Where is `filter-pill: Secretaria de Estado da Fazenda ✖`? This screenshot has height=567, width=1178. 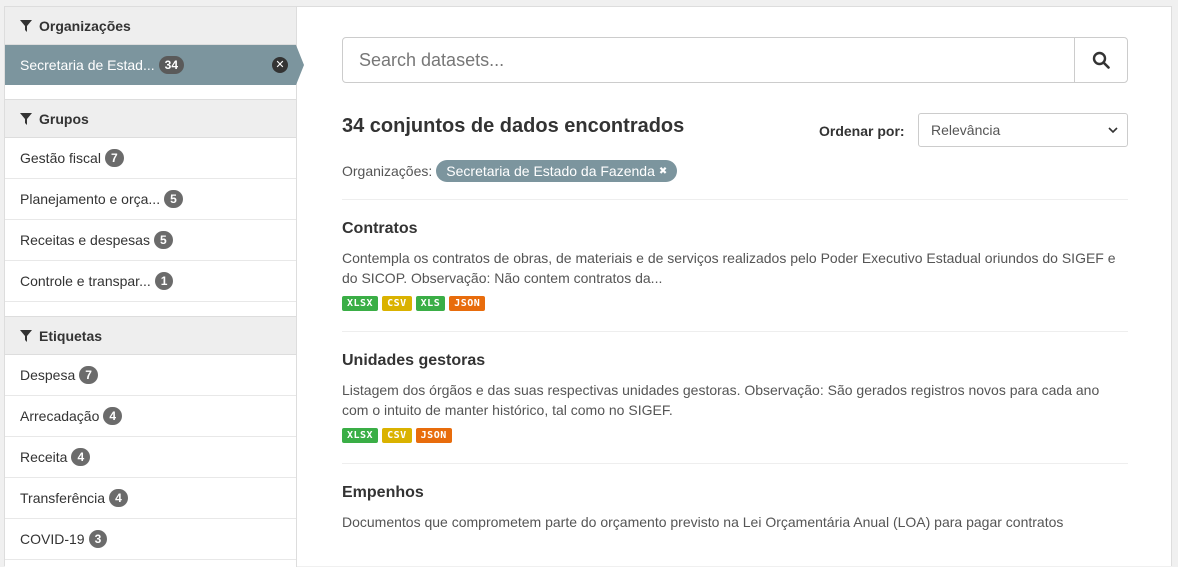 filter-pill: Secretaria de Estado da Fazenda ✖ is located at coordinates (557, 171).